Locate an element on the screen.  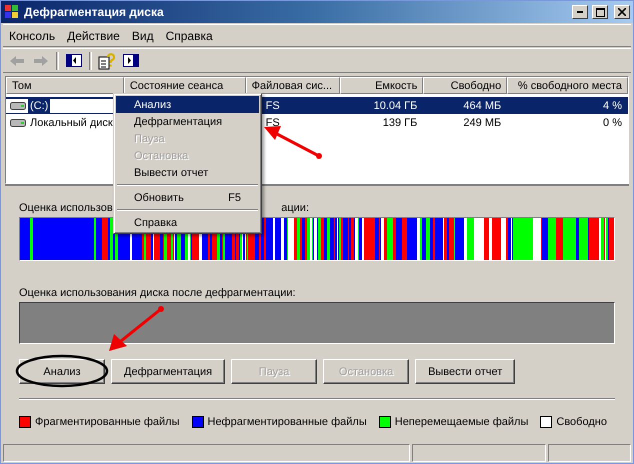
app-icon is located at coordinates (12, 12).